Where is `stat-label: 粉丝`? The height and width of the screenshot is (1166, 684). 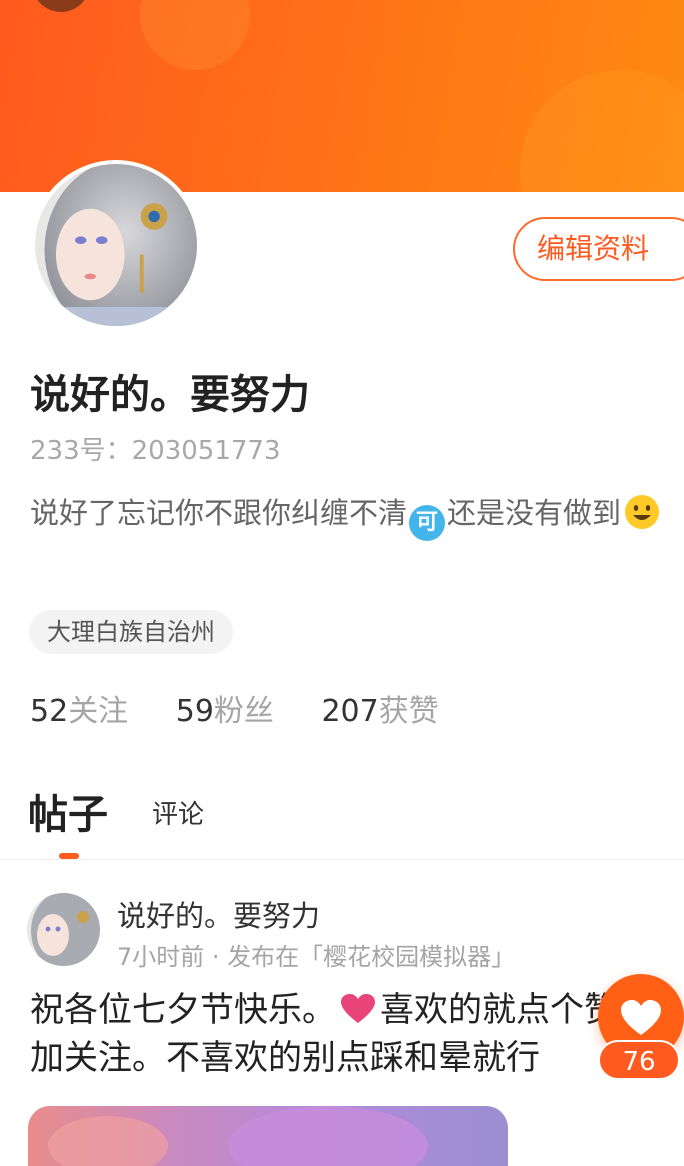 stat-label: 粉丝 is located at coordinates (243, 711).